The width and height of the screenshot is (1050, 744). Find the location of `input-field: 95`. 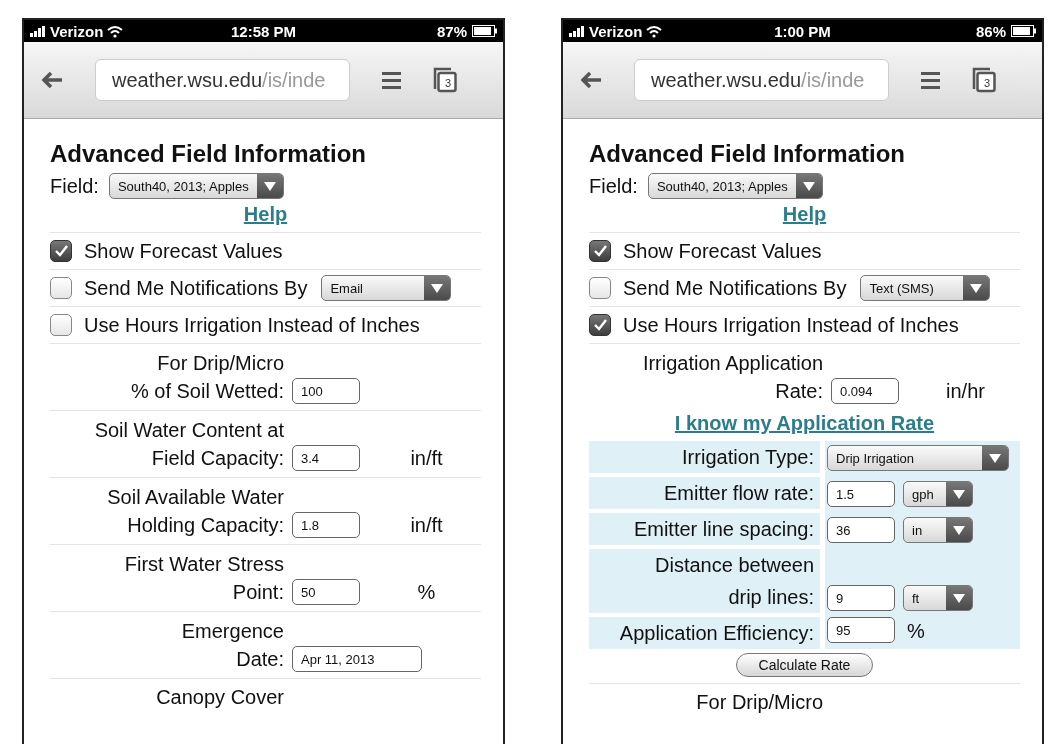

input-field: 95 is located at coordinates (861, 630).